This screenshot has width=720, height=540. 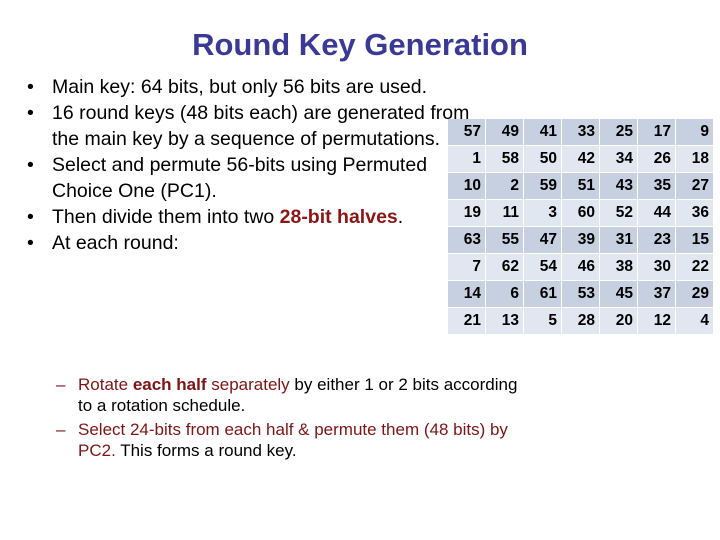 I want to click on table-row: 7 62 54 46 38 30 22, so click(x=580, y=267).